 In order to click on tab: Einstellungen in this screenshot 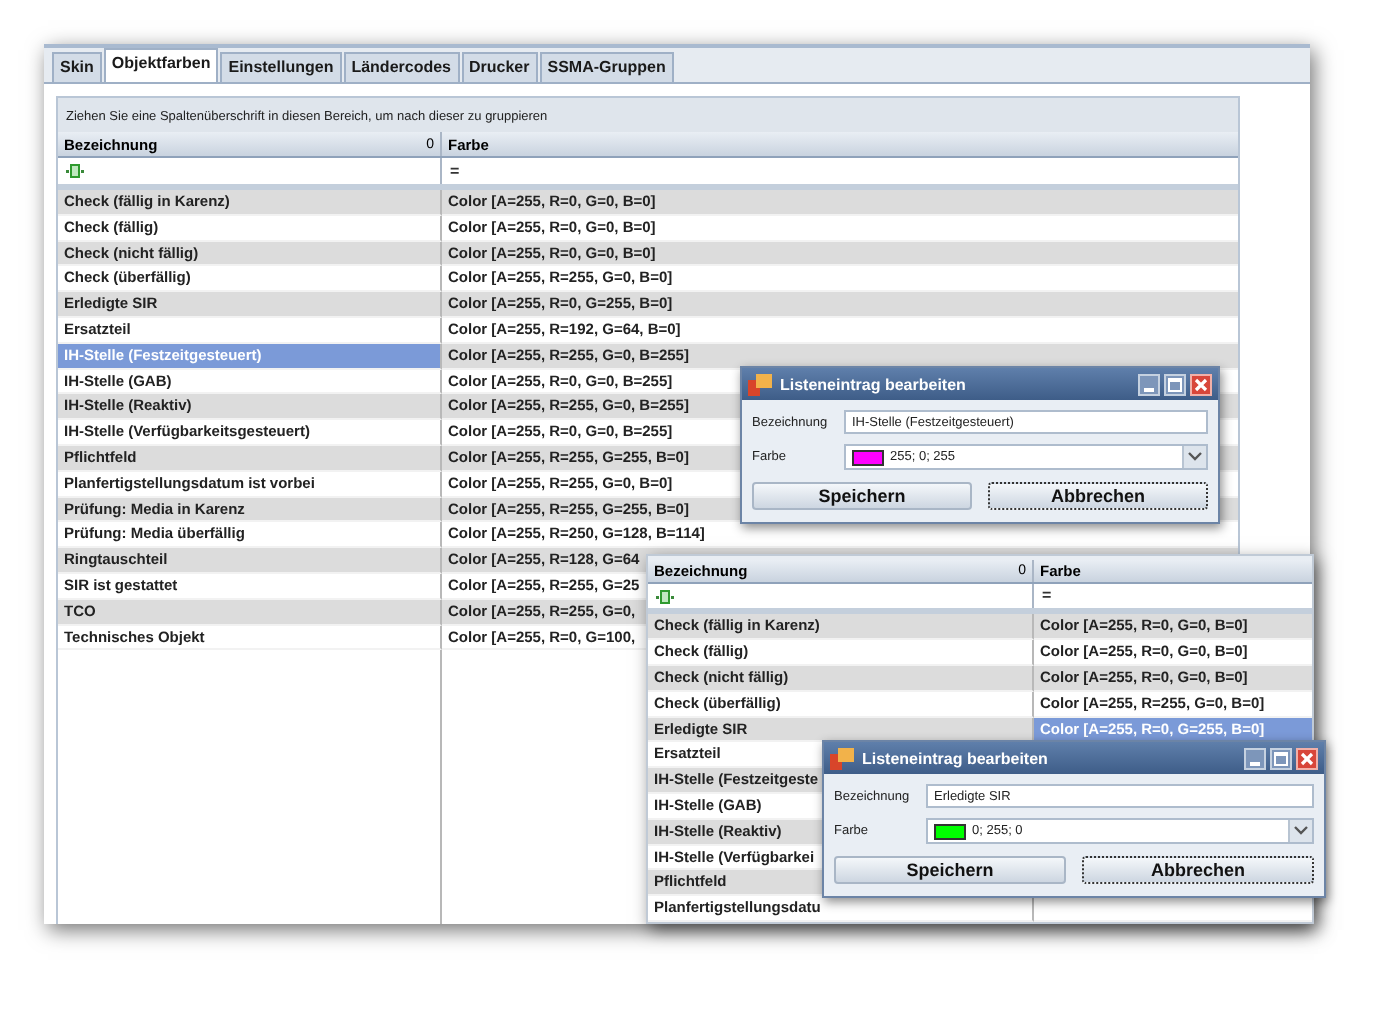, I will do `click(281, 67)`.